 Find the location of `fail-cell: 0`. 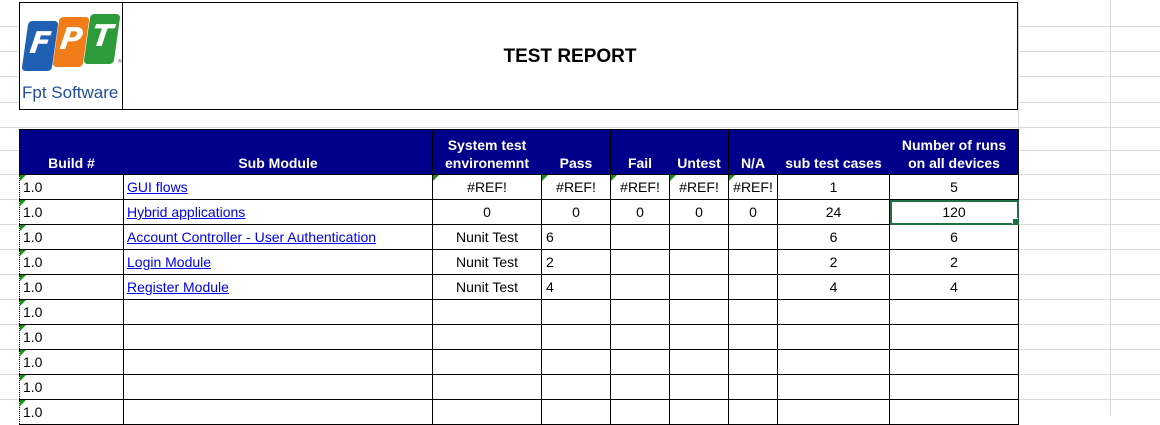

fail-cell: 0 is located at coordinates (640, 212).